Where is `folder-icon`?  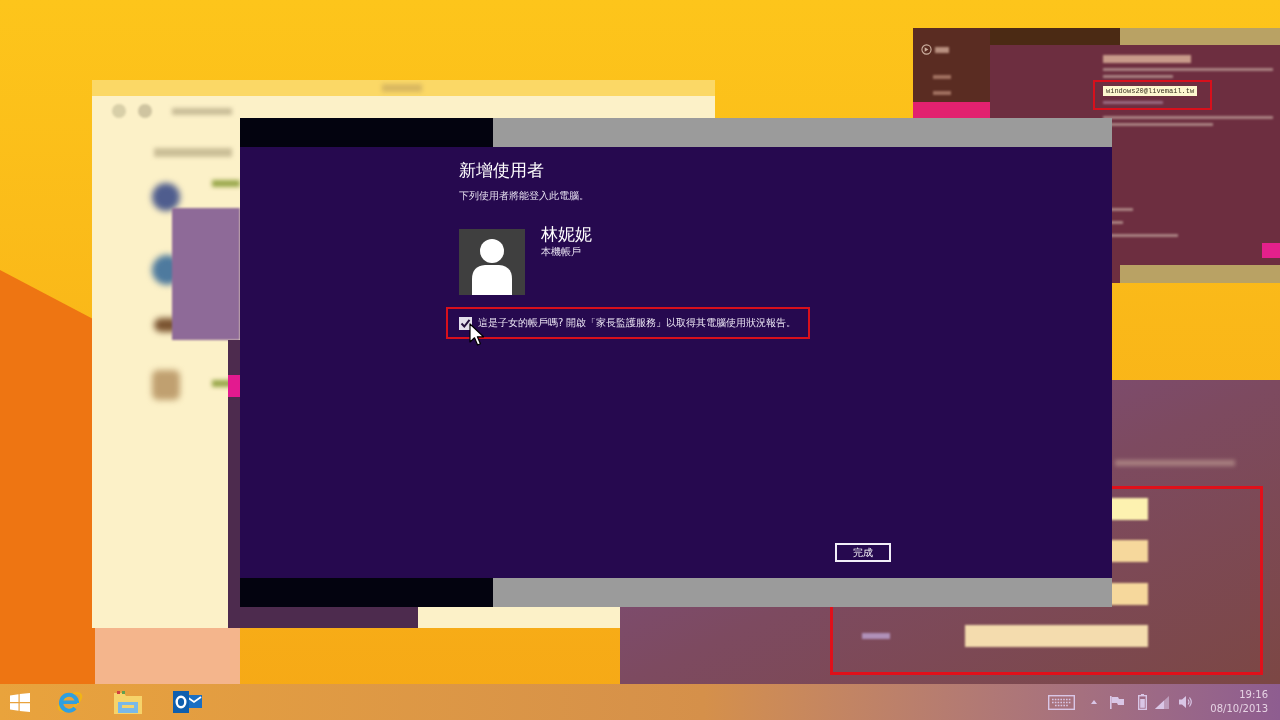 folder-icon is located at coordinates (128, 702).